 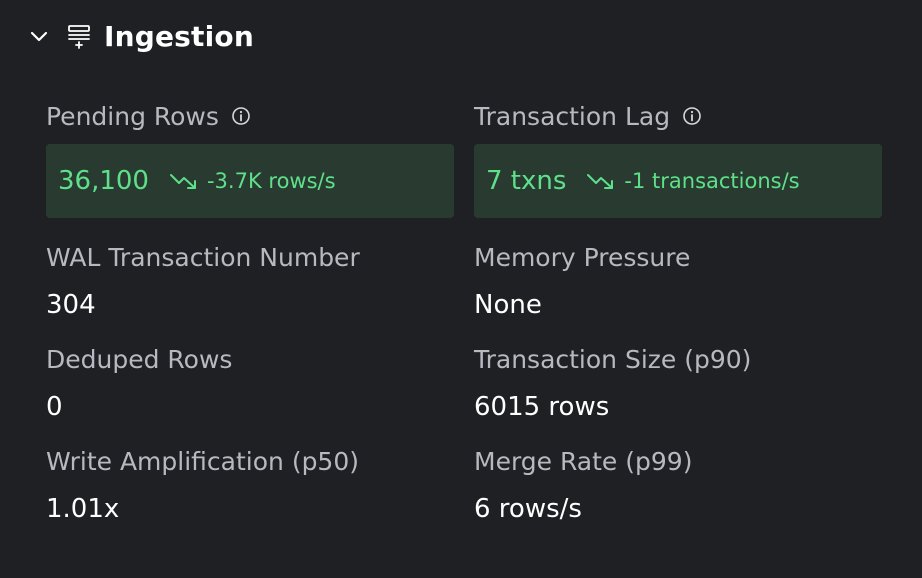 I want to click on deduped-rows-label: Deduped Rows, so click(x=139, y=359).